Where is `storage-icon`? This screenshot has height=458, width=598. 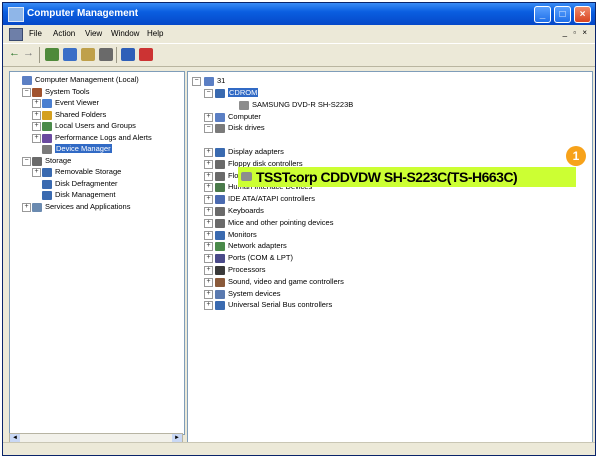
storage-icon is located at coordinates (37, 161).